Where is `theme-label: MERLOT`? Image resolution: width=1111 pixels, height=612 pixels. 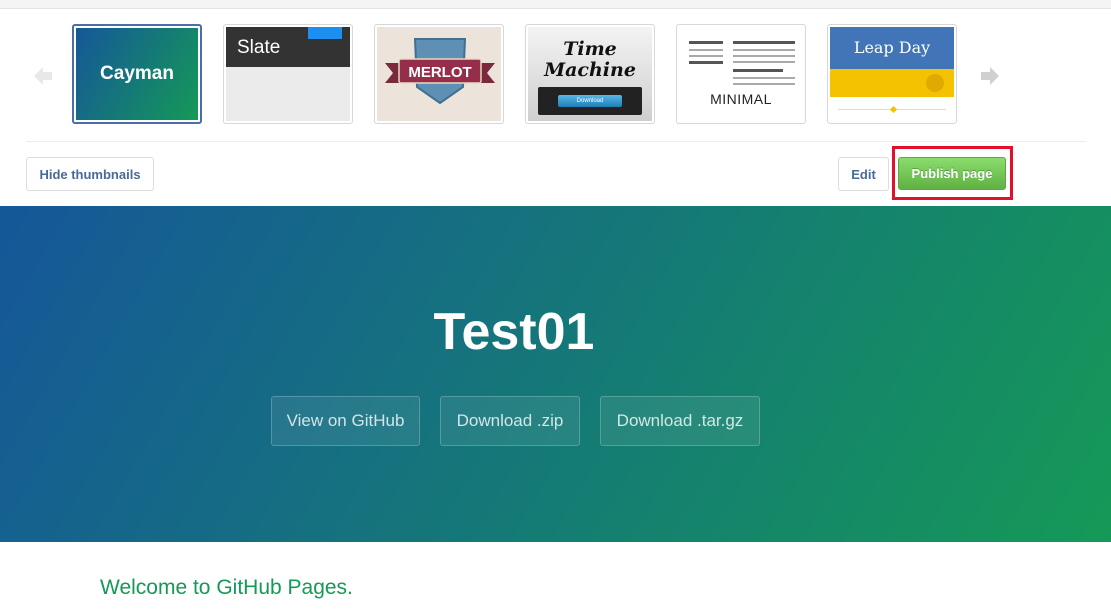
theme-label: MERLOT is located at coordinates (439, 72).